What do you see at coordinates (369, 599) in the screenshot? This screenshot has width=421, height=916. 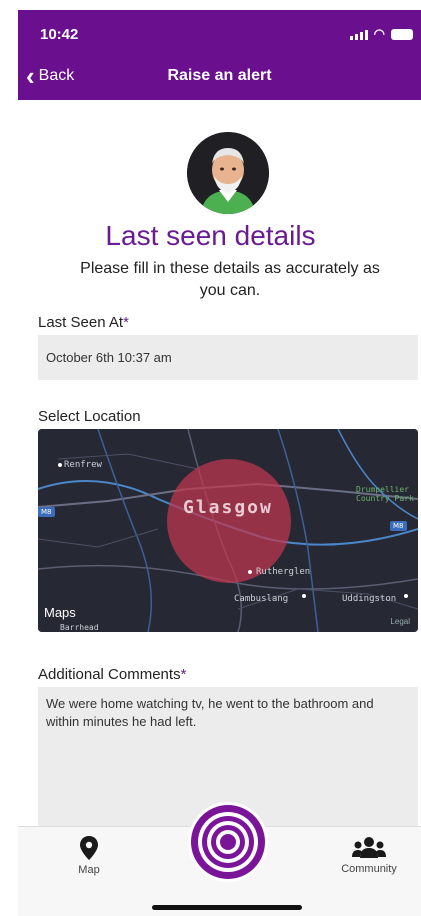 I see `map-place-uddingston: Uddingston` at bounding box center [369, 599].